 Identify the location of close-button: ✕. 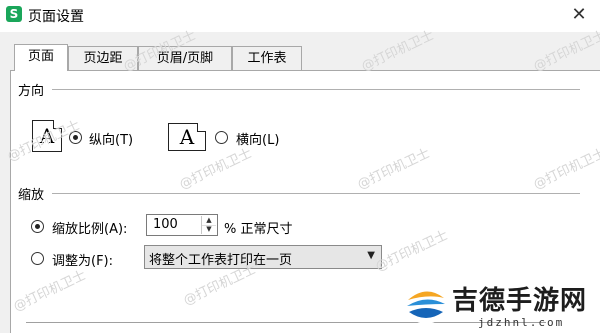
(579, 15).